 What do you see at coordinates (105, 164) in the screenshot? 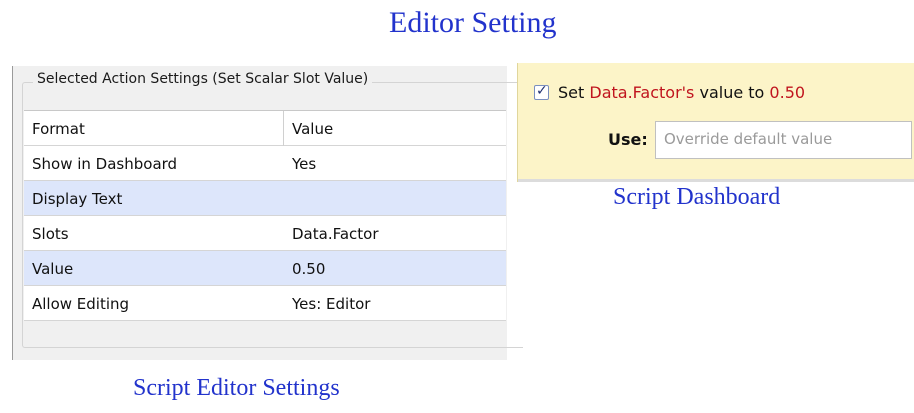
I see `row-format-label: Show in Dashboard` at bounding box center [105, 164].